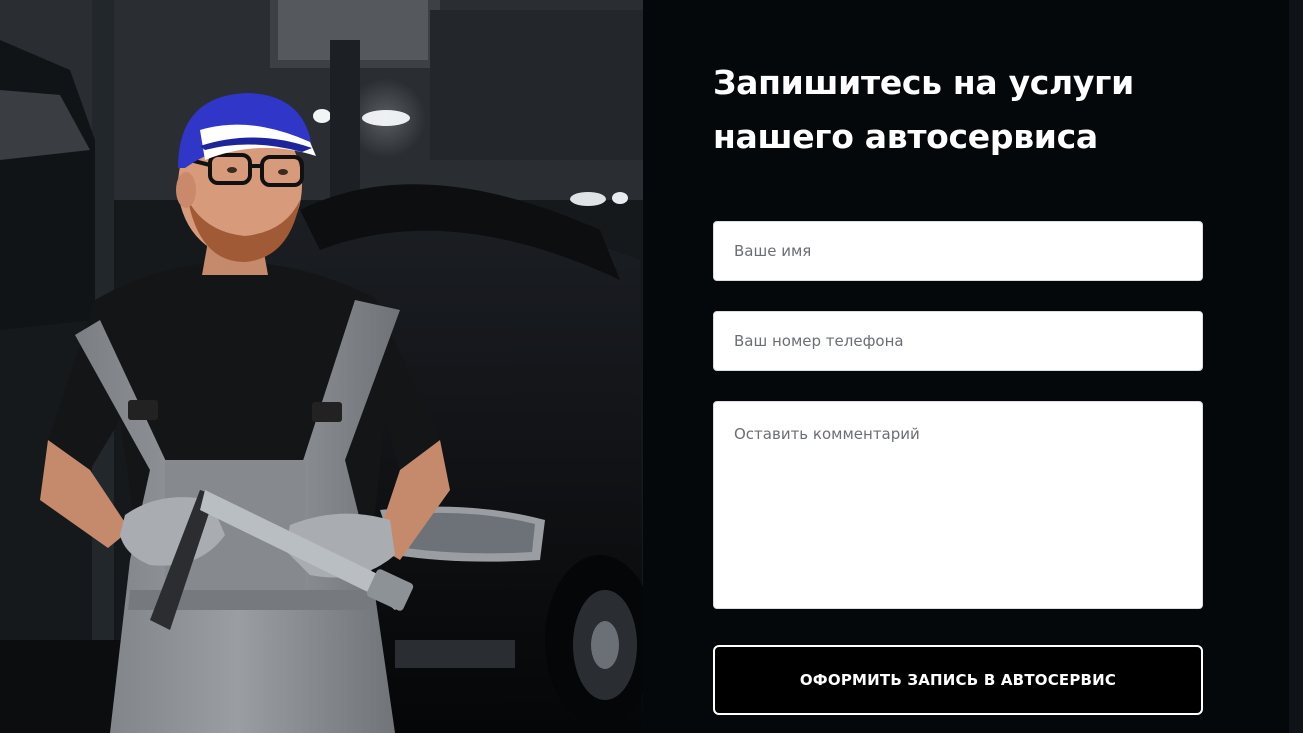 This screenshot has width=1303, height=733. I want to click on submit-booking-button: ОФОРМИТЬ ЗАПИСЬ В АВТОСЕРВИС, so click(958, 680).